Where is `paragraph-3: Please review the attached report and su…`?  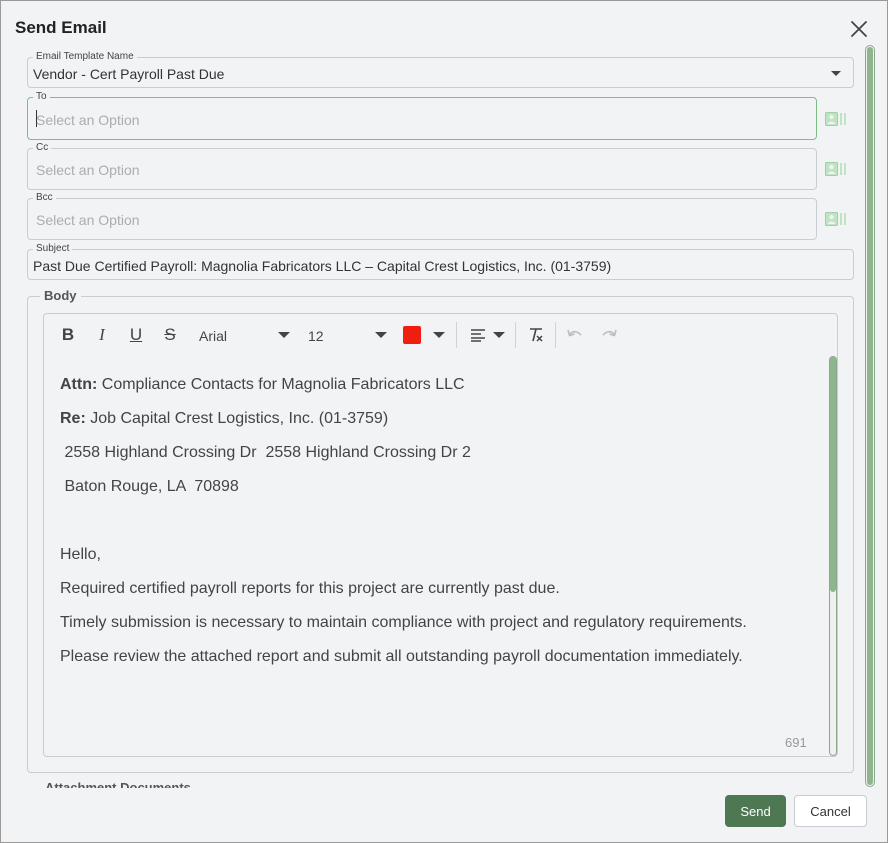 paragraph-3: Please review the attached report and su… is located at coordinates (401, 656).